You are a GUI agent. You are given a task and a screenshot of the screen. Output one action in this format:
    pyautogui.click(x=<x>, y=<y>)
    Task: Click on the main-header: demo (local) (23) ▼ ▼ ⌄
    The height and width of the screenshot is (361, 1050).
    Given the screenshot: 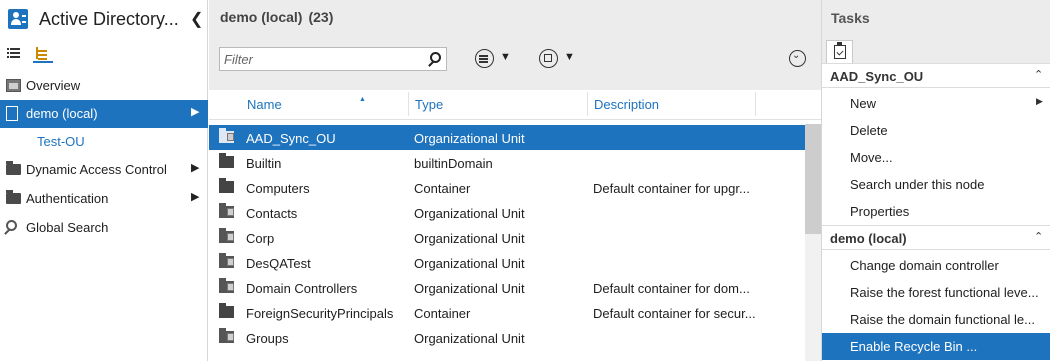 What is the action you would take?
    pyautogui.click(x=515, y=45)
    